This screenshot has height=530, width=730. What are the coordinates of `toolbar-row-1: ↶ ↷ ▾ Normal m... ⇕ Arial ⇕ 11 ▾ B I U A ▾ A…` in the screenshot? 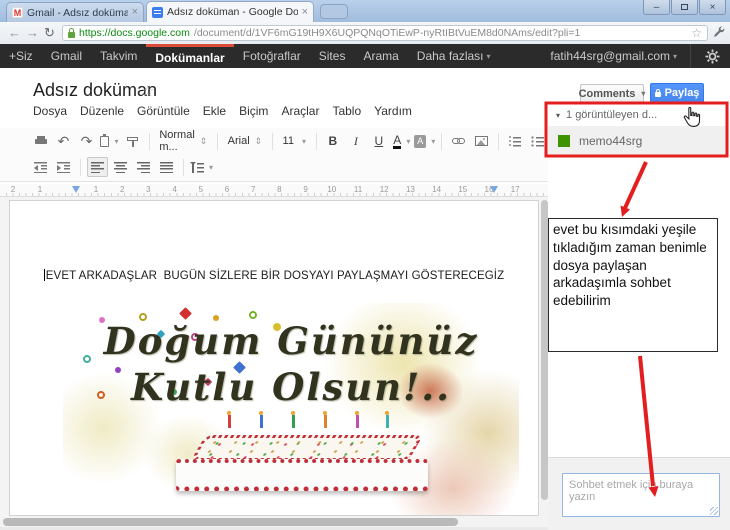 It's located at (274, 141).